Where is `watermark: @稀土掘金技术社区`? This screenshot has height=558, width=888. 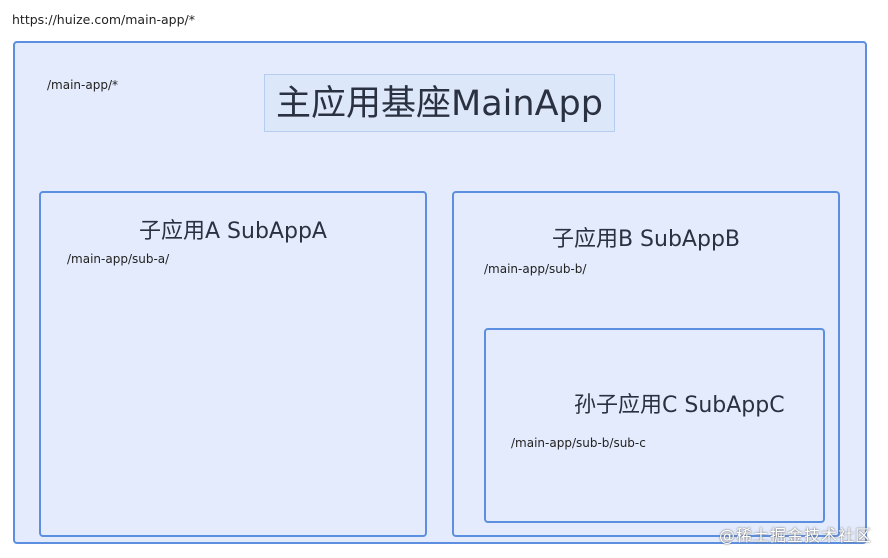
watermark: @稀土掘金技术社区 is located at coordinates (795, 535).